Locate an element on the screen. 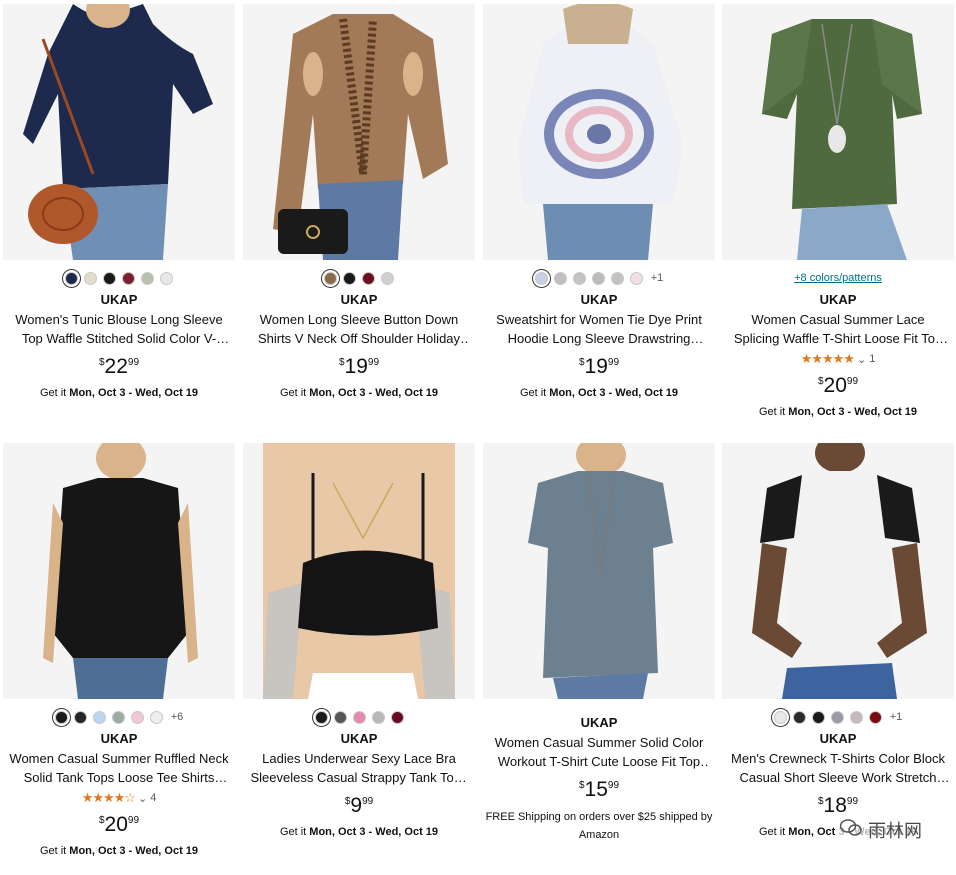  price: $ 15 99 is located at coordinates (599, 789).